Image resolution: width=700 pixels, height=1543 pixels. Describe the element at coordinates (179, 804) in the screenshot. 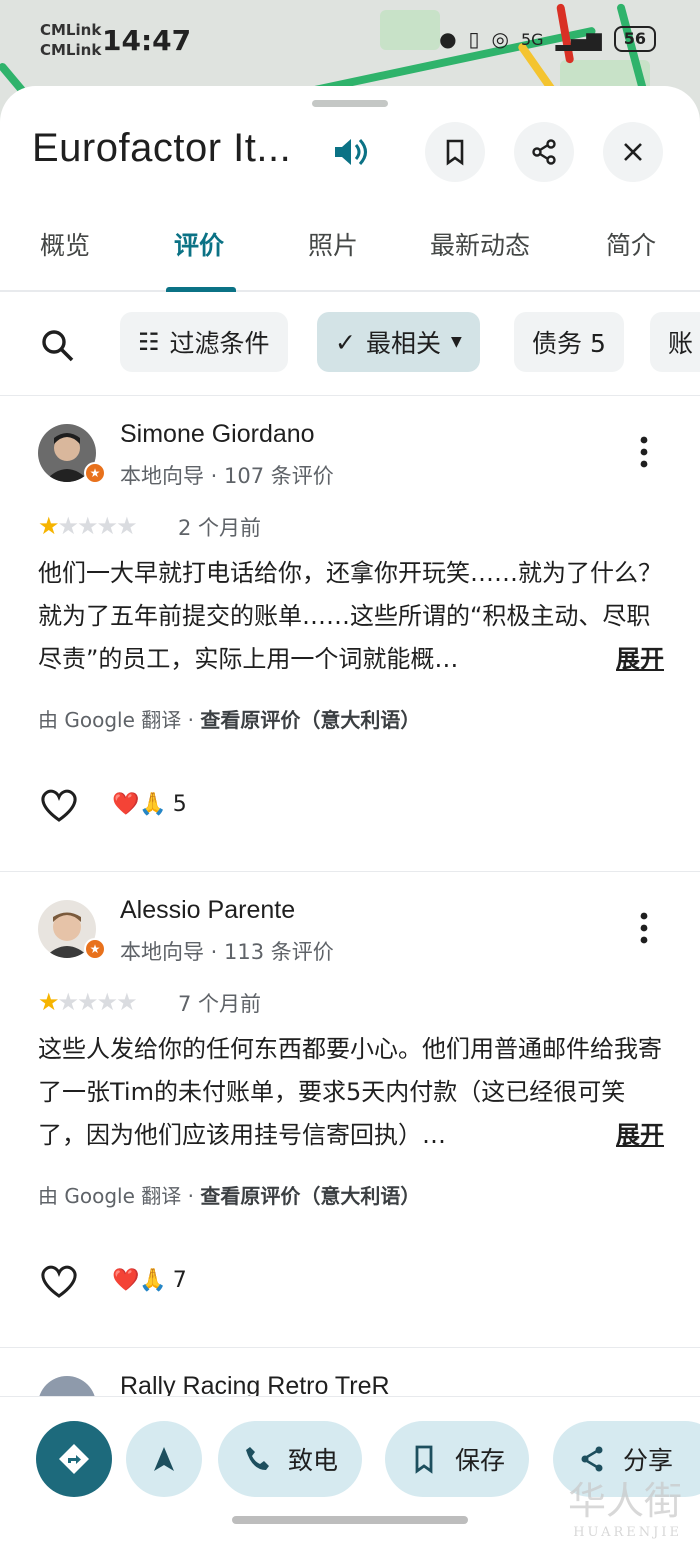

I see `reaction-count: 5` at that location.